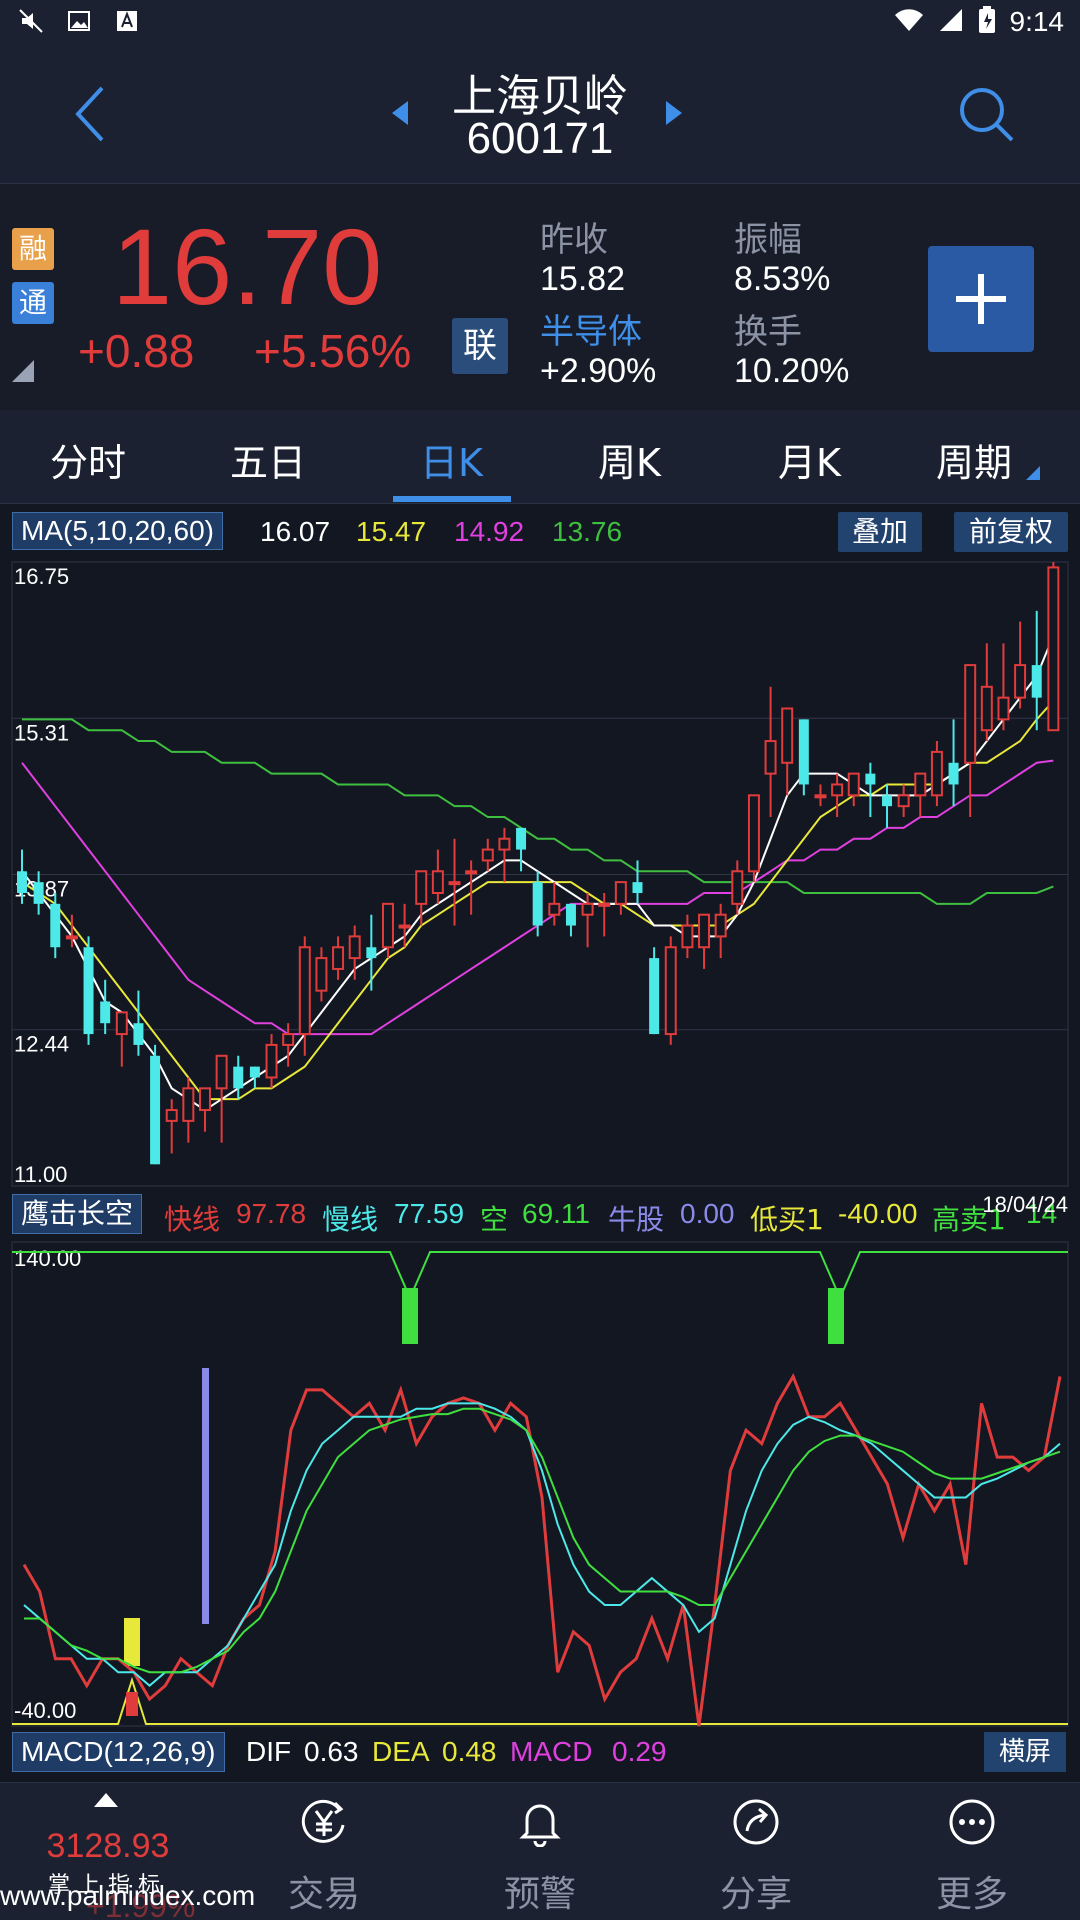 The width and height of the screenshot is (1080, 1920). I want to click on low-buy-label: 低买1, so click(787, 1219).